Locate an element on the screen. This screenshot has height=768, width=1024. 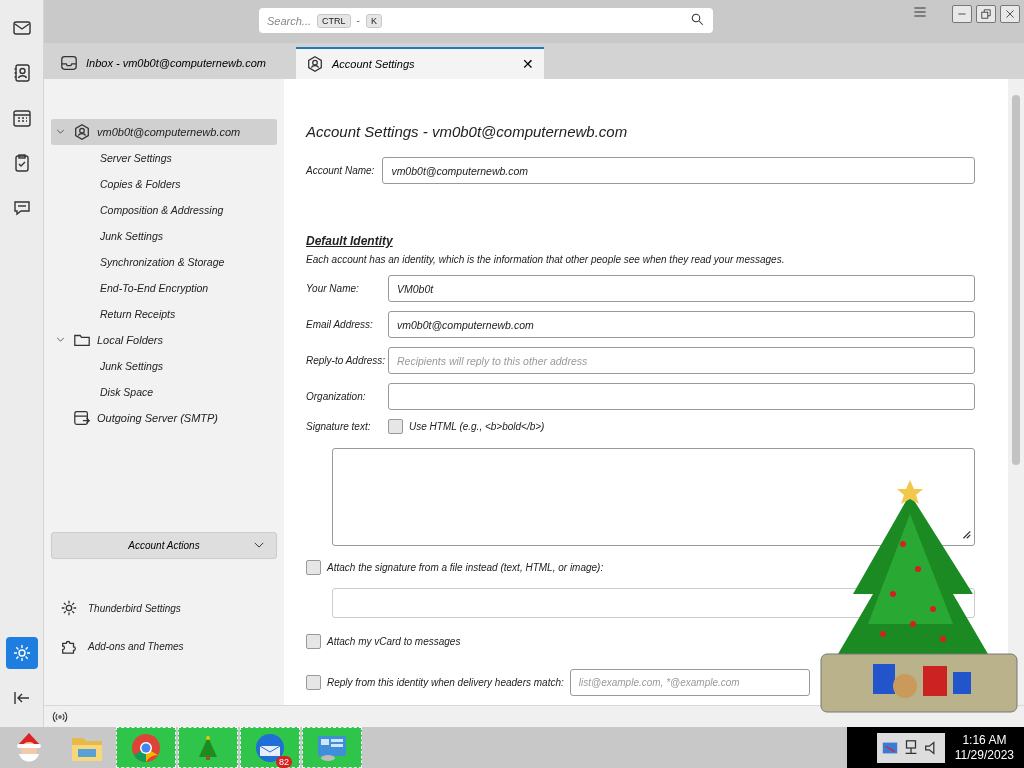
tree-item: End-To-End Encryption is located at coordinates (164, 288).